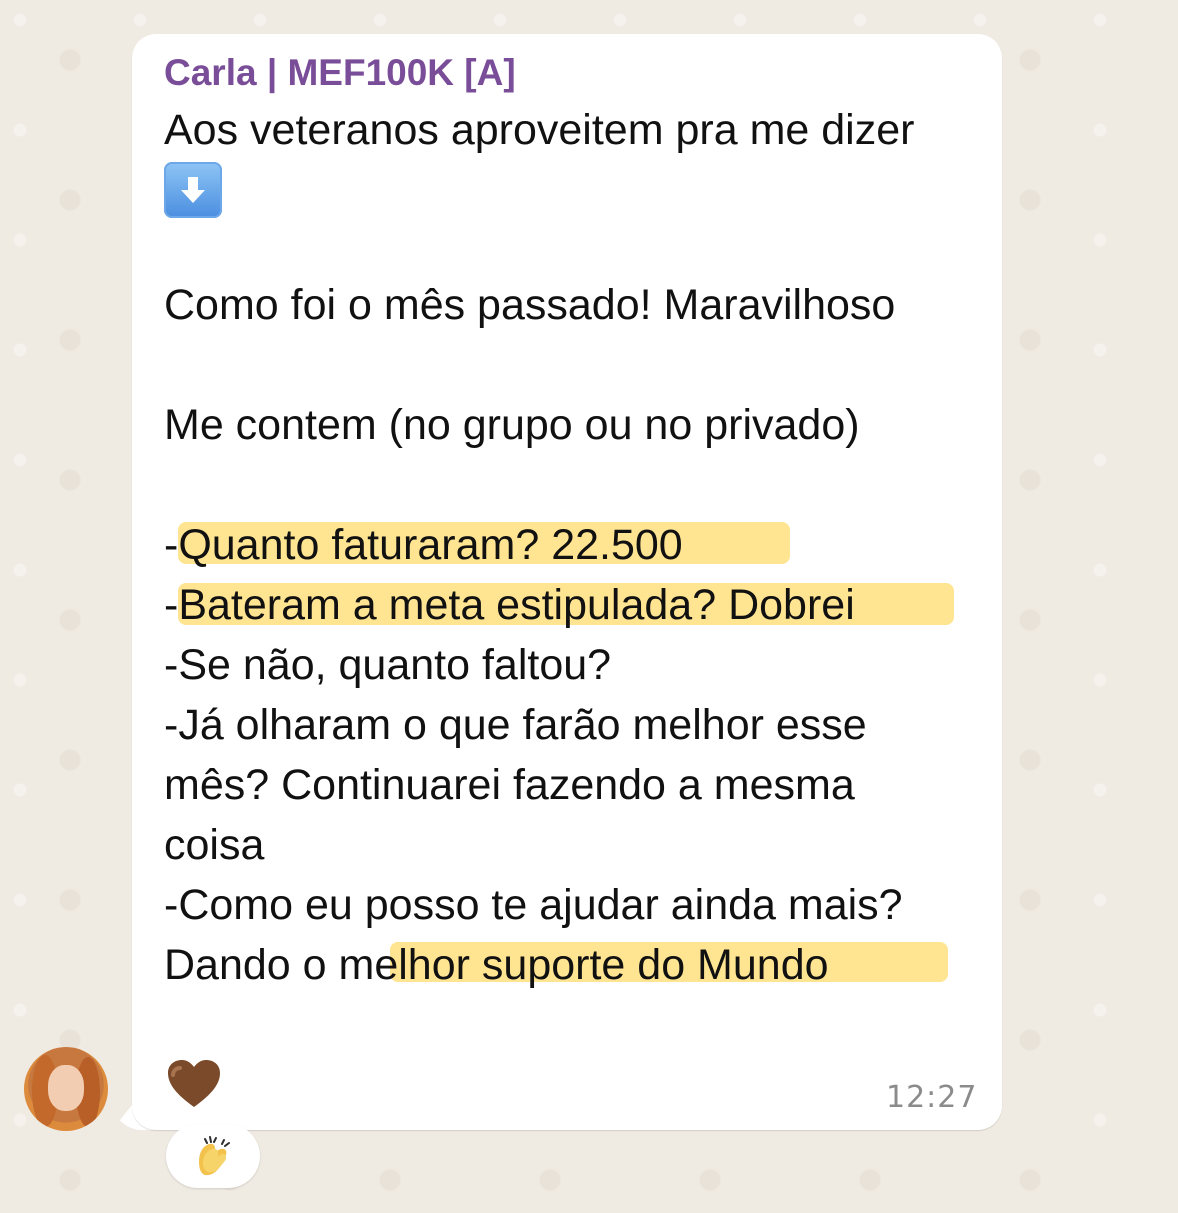  Describe the element at coordinates (509, 785) in the screenshot. I see `message-line-8: mês? Continuarei fazendo a mesma` at that location.